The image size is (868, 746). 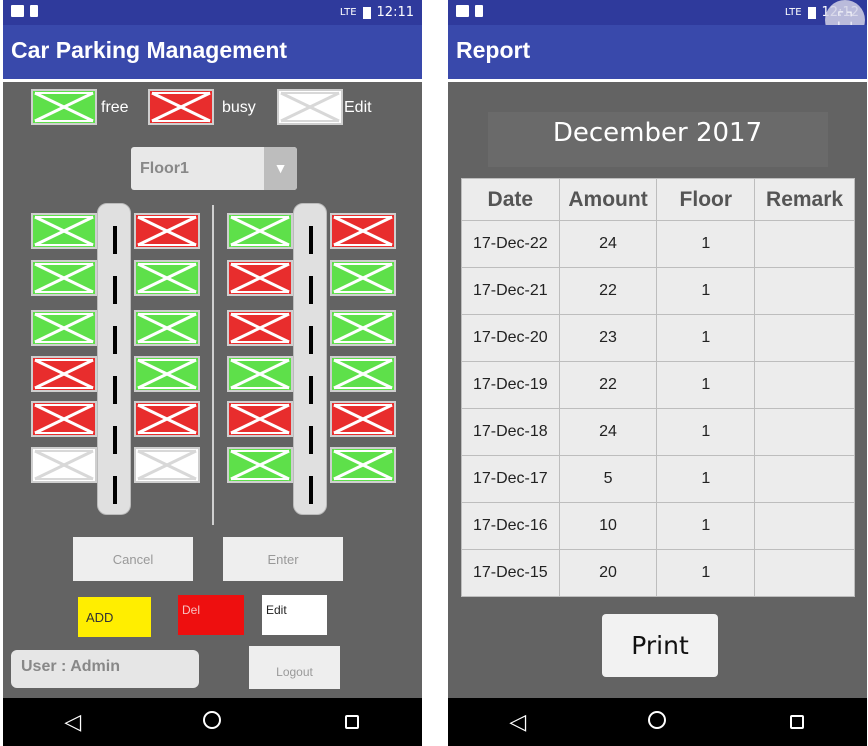 What do you see at coordinates (706, 199) in the screenshot?
I see `column-header: Floor` at bounding box center [706, 199].